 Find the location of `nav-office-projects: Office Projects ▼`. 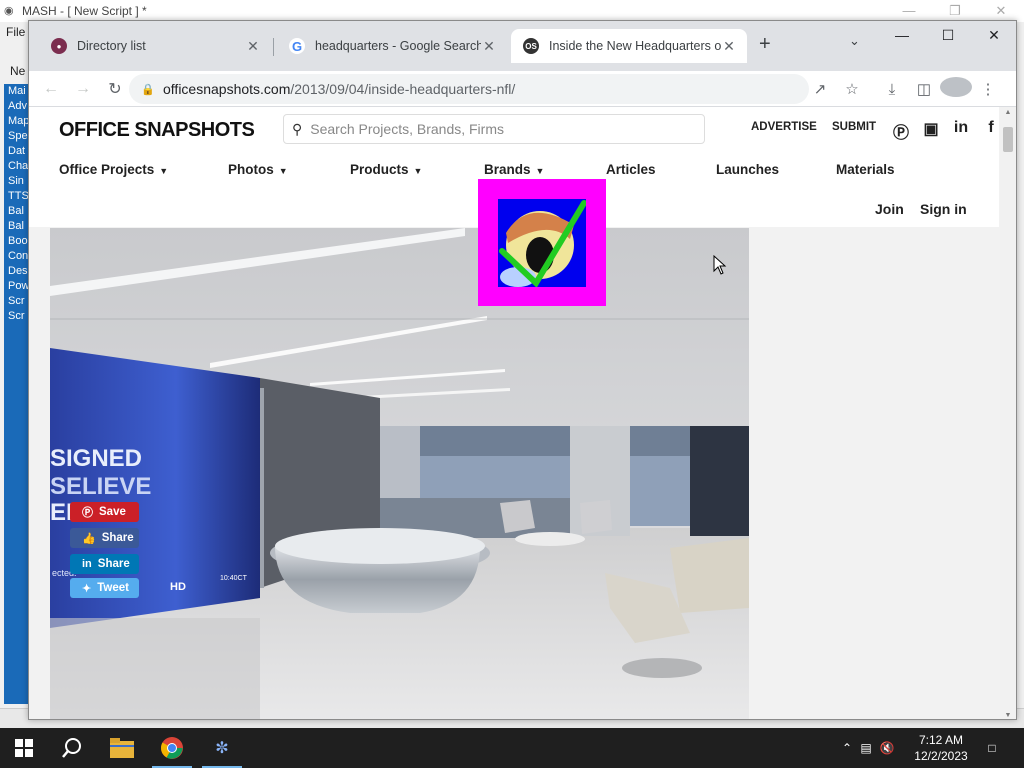

nav-office-projects: Office Projects ▼ is located at coordinates (113, 169).